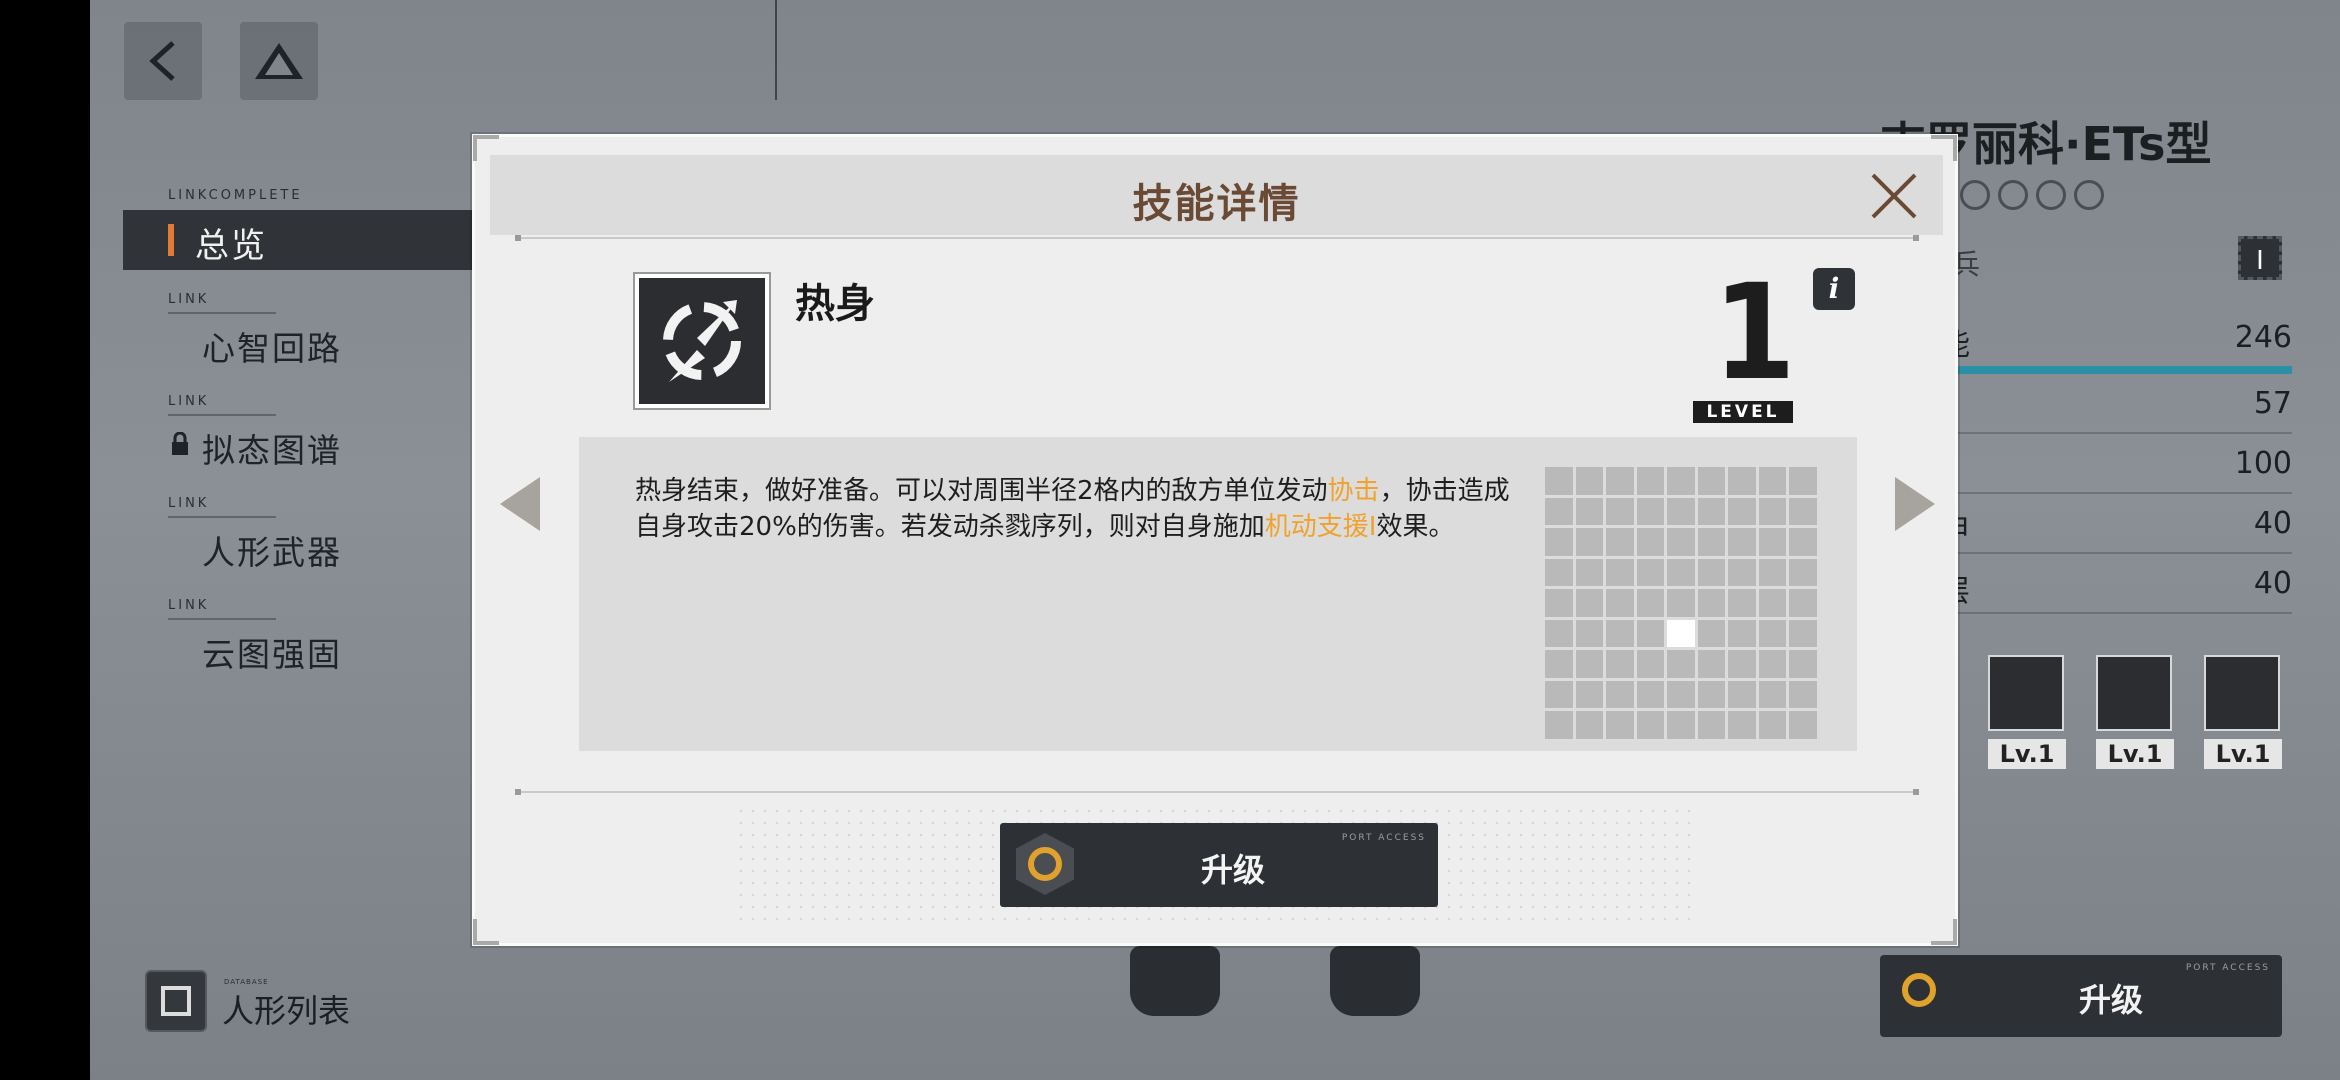 The image size is (2340, 1080). I want to click on sidebar-item-mind-circuit: 心智回路, so click(272, 346).